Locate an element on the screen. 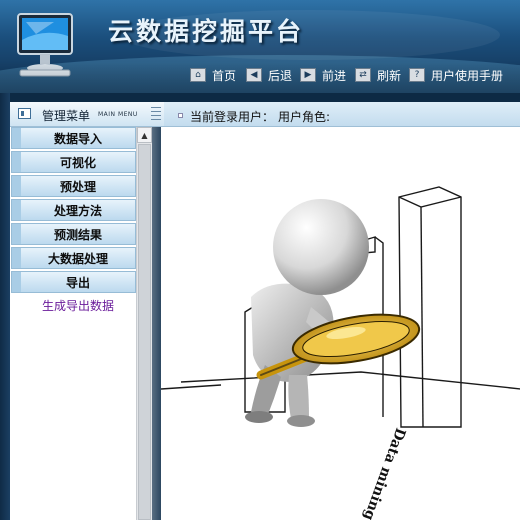 The width and height of the screenshot is (520, 520). menu-item-data-import: 数据导入 is located at coordinates (73, 138).